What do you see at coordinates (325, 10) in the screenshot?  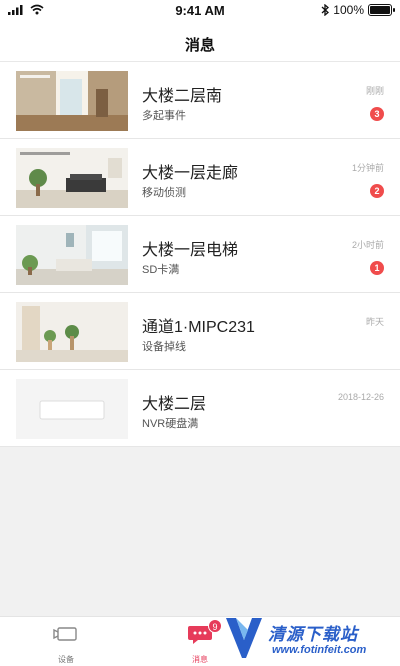 I see `bluetooth-icon` at bounding box center [325, 10].